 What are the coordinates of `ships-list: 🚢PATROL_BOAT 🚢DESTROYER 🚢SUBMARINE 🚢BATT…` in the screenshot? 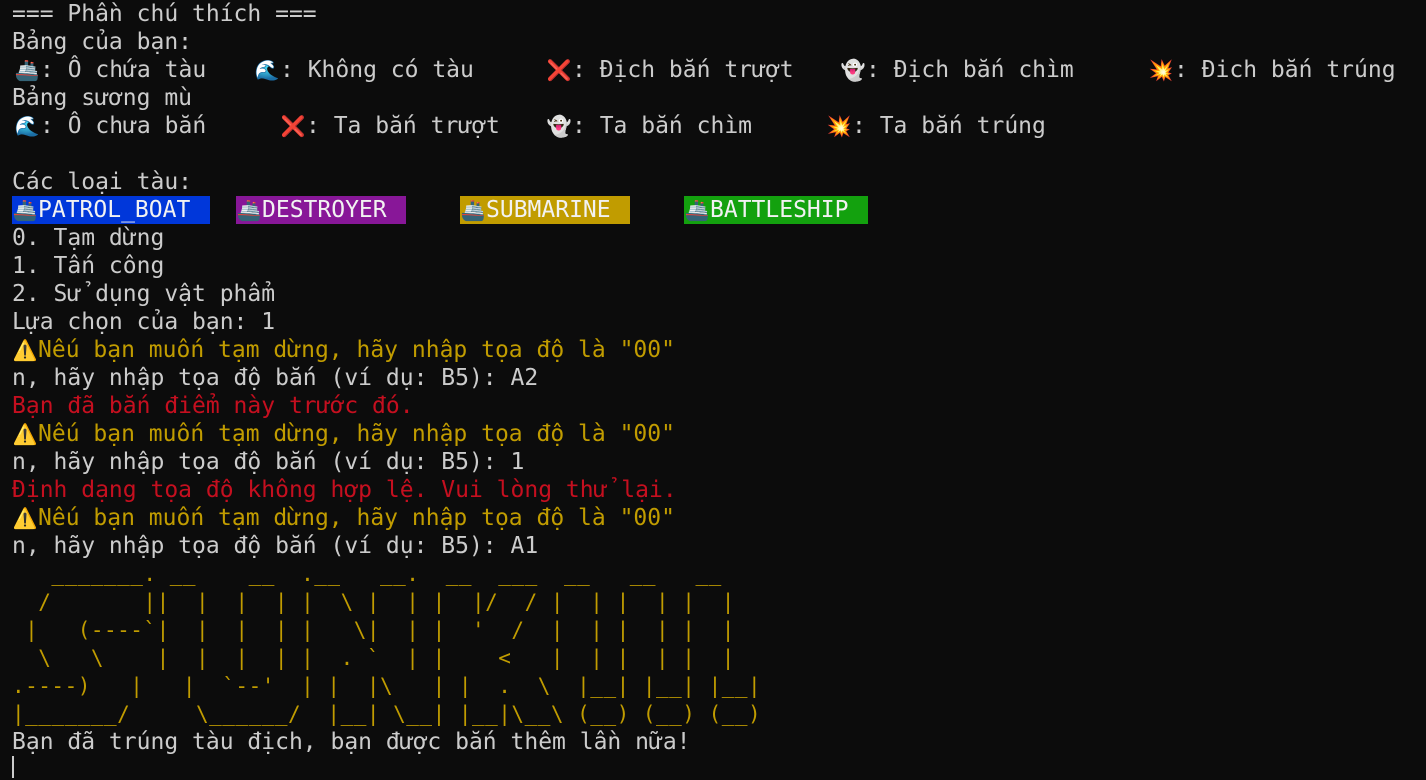 It's located at (717, 210).